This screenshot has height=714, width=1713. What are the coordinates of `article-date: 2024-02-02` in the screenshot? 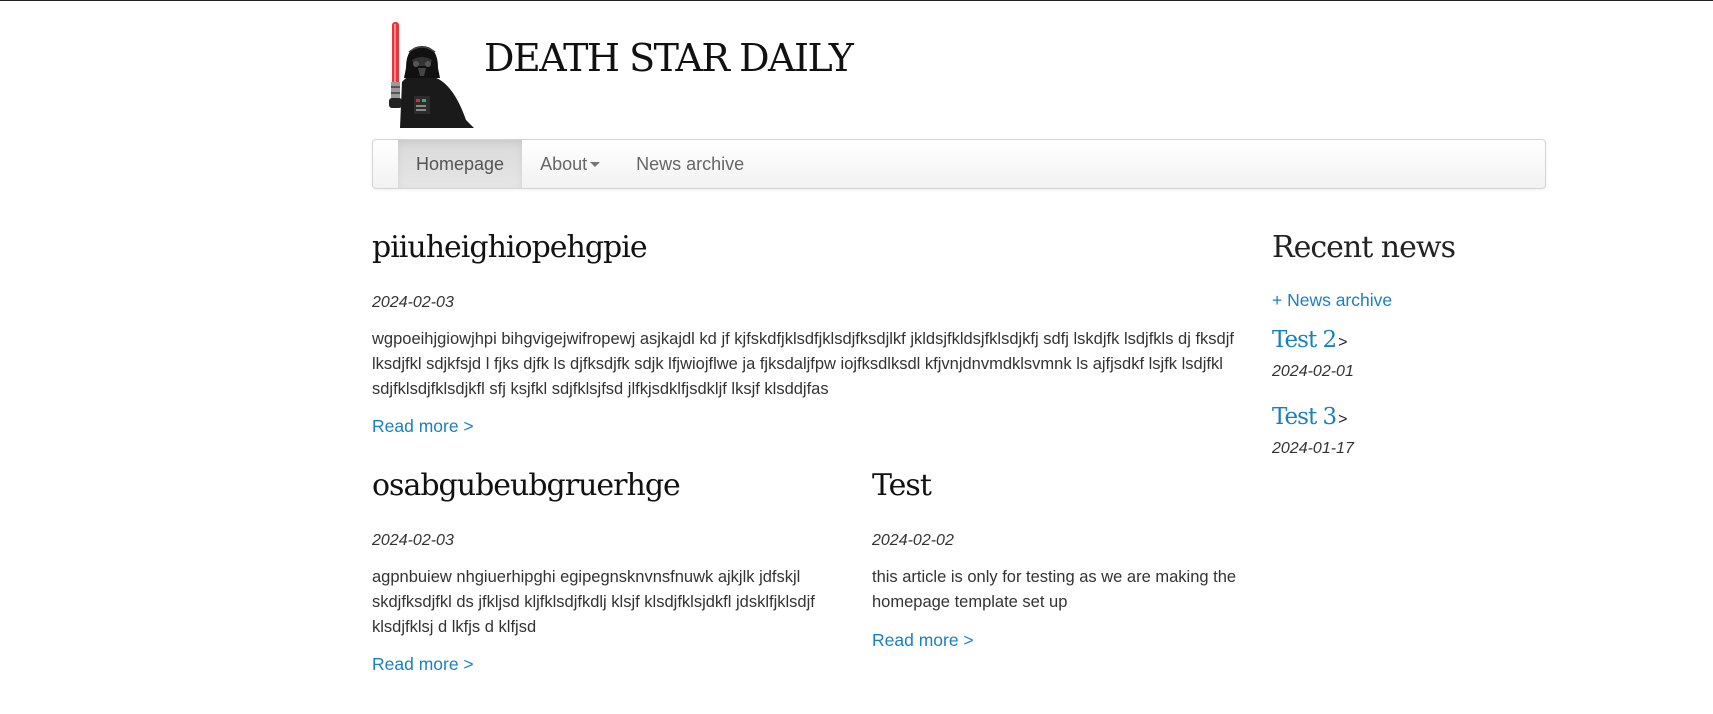 It's located at (913, 540).